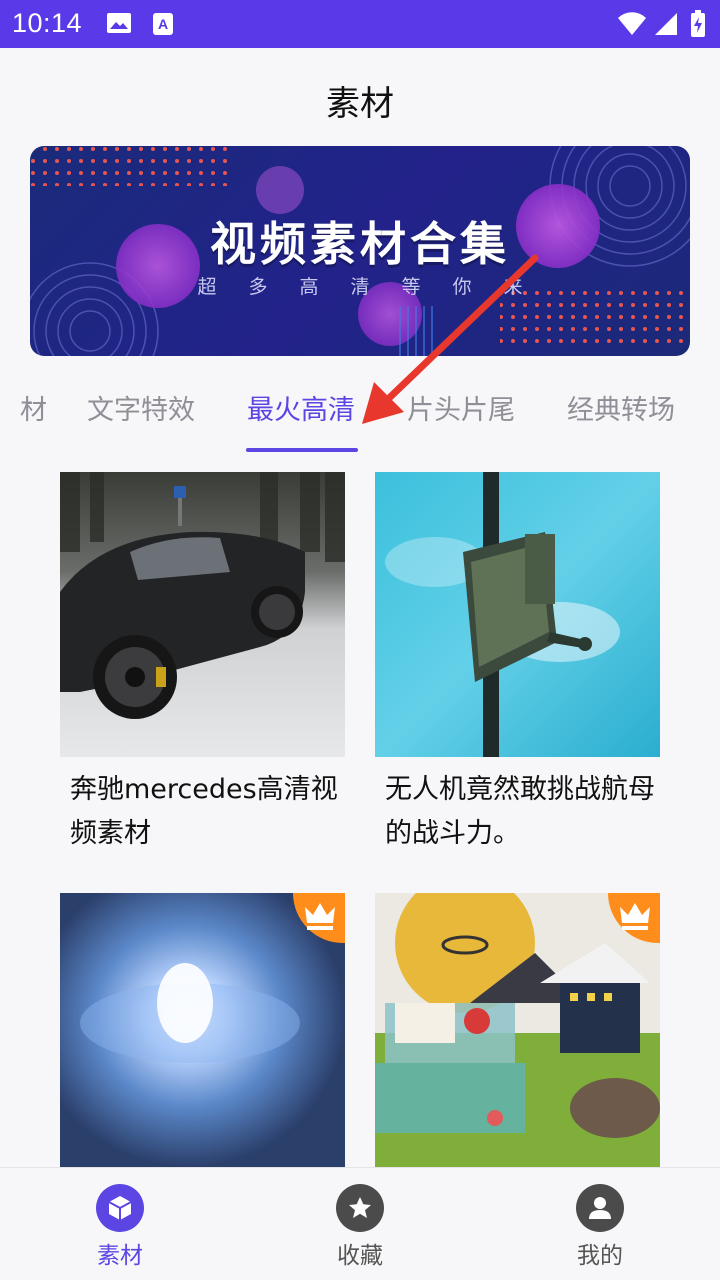 The image size is (720, 1280). What do you see at coordinates (141, 407) in the screenshot?
I see `tab-text-effects: 文字特效` at bounding box center [141, 407].